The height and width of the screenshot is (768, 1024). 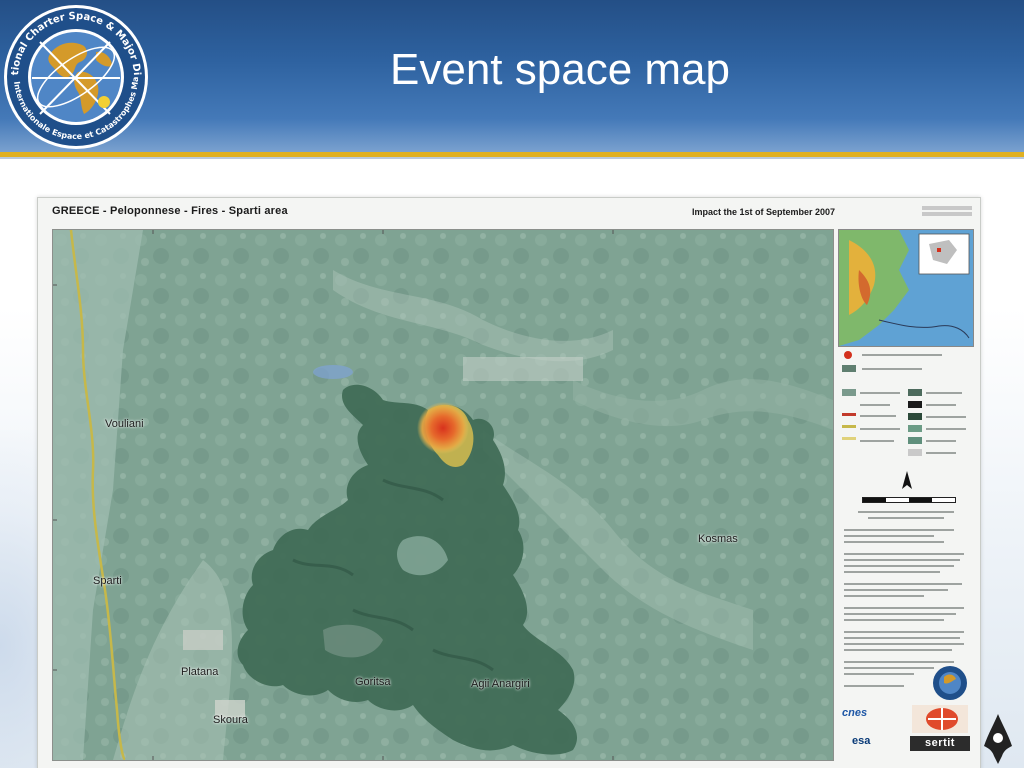 What do you see at coordinates (861, 741) in the screenshot?
I see `esa-logo: esa` at bounding box center [861, 741].